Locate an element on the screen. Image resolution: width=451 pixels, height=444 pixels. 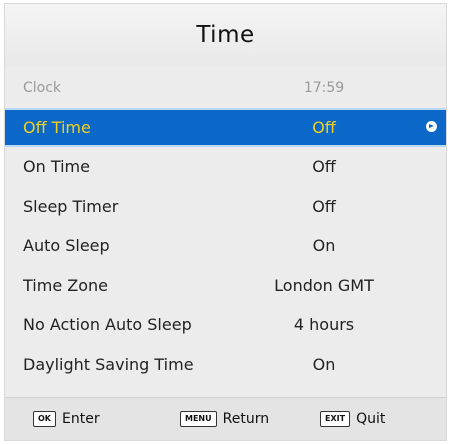
quit-hint: EXIT Quit is located at coordinates (352, 419).